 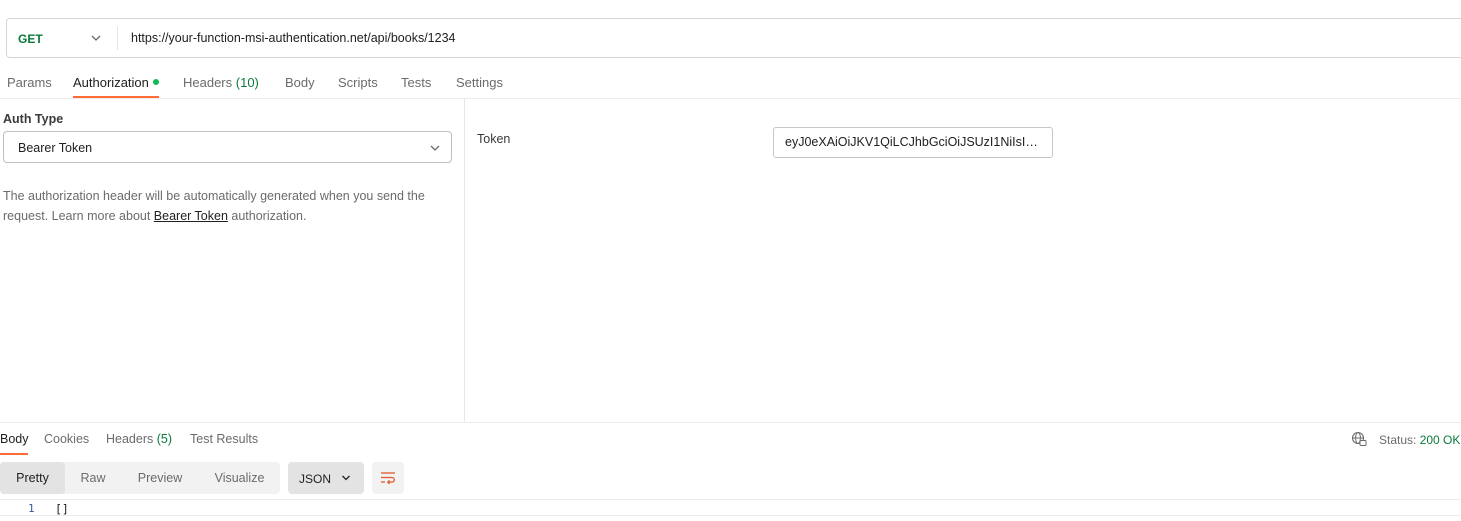 What do you see at coordinates (156, 82) in the screenshot?
I see `active-indicator-dot` at bounding box center [156, 82].